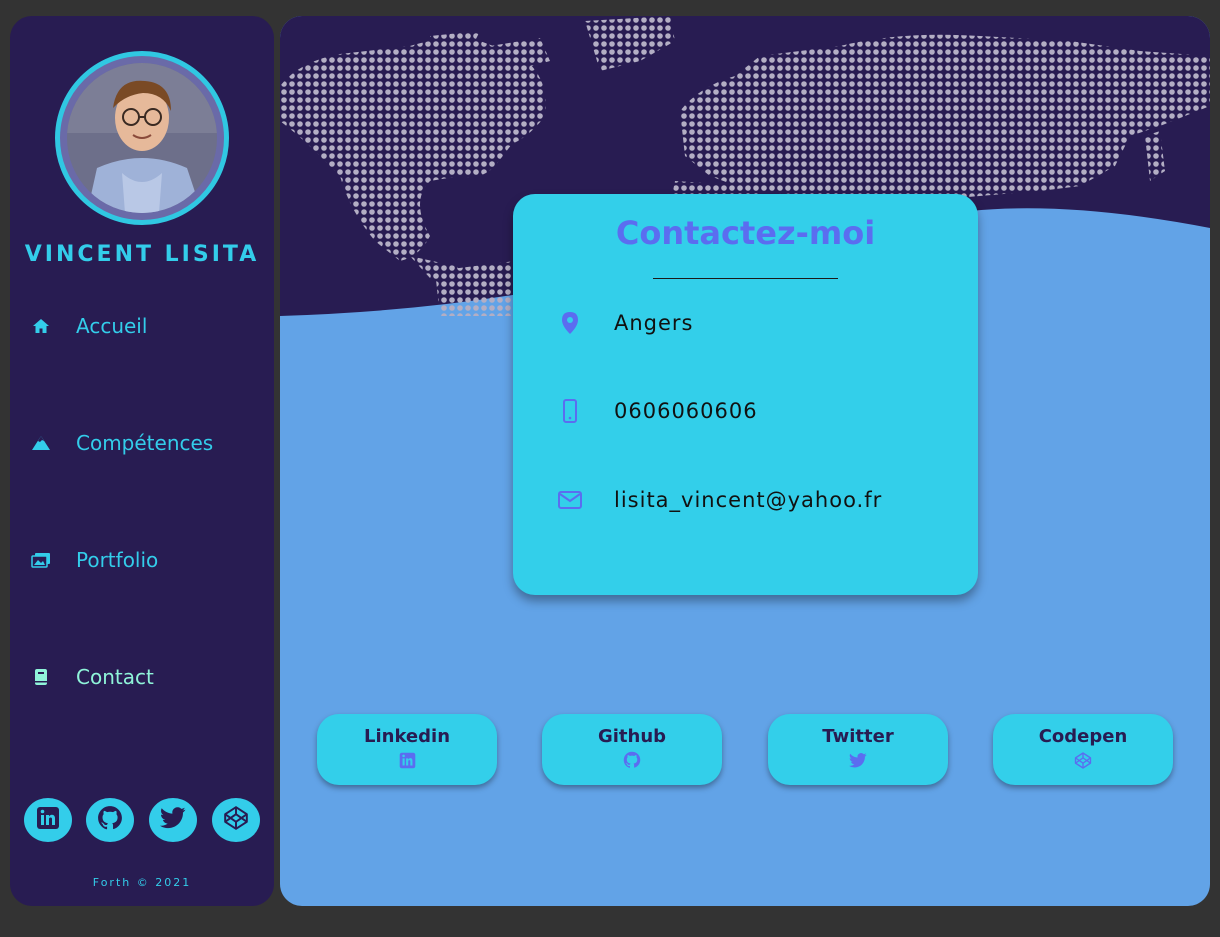 The width and height of the screenshot is (1220, 937). Describe the element at coordinates (41, 560) in the screenshot. I see `images-icon` at that location.